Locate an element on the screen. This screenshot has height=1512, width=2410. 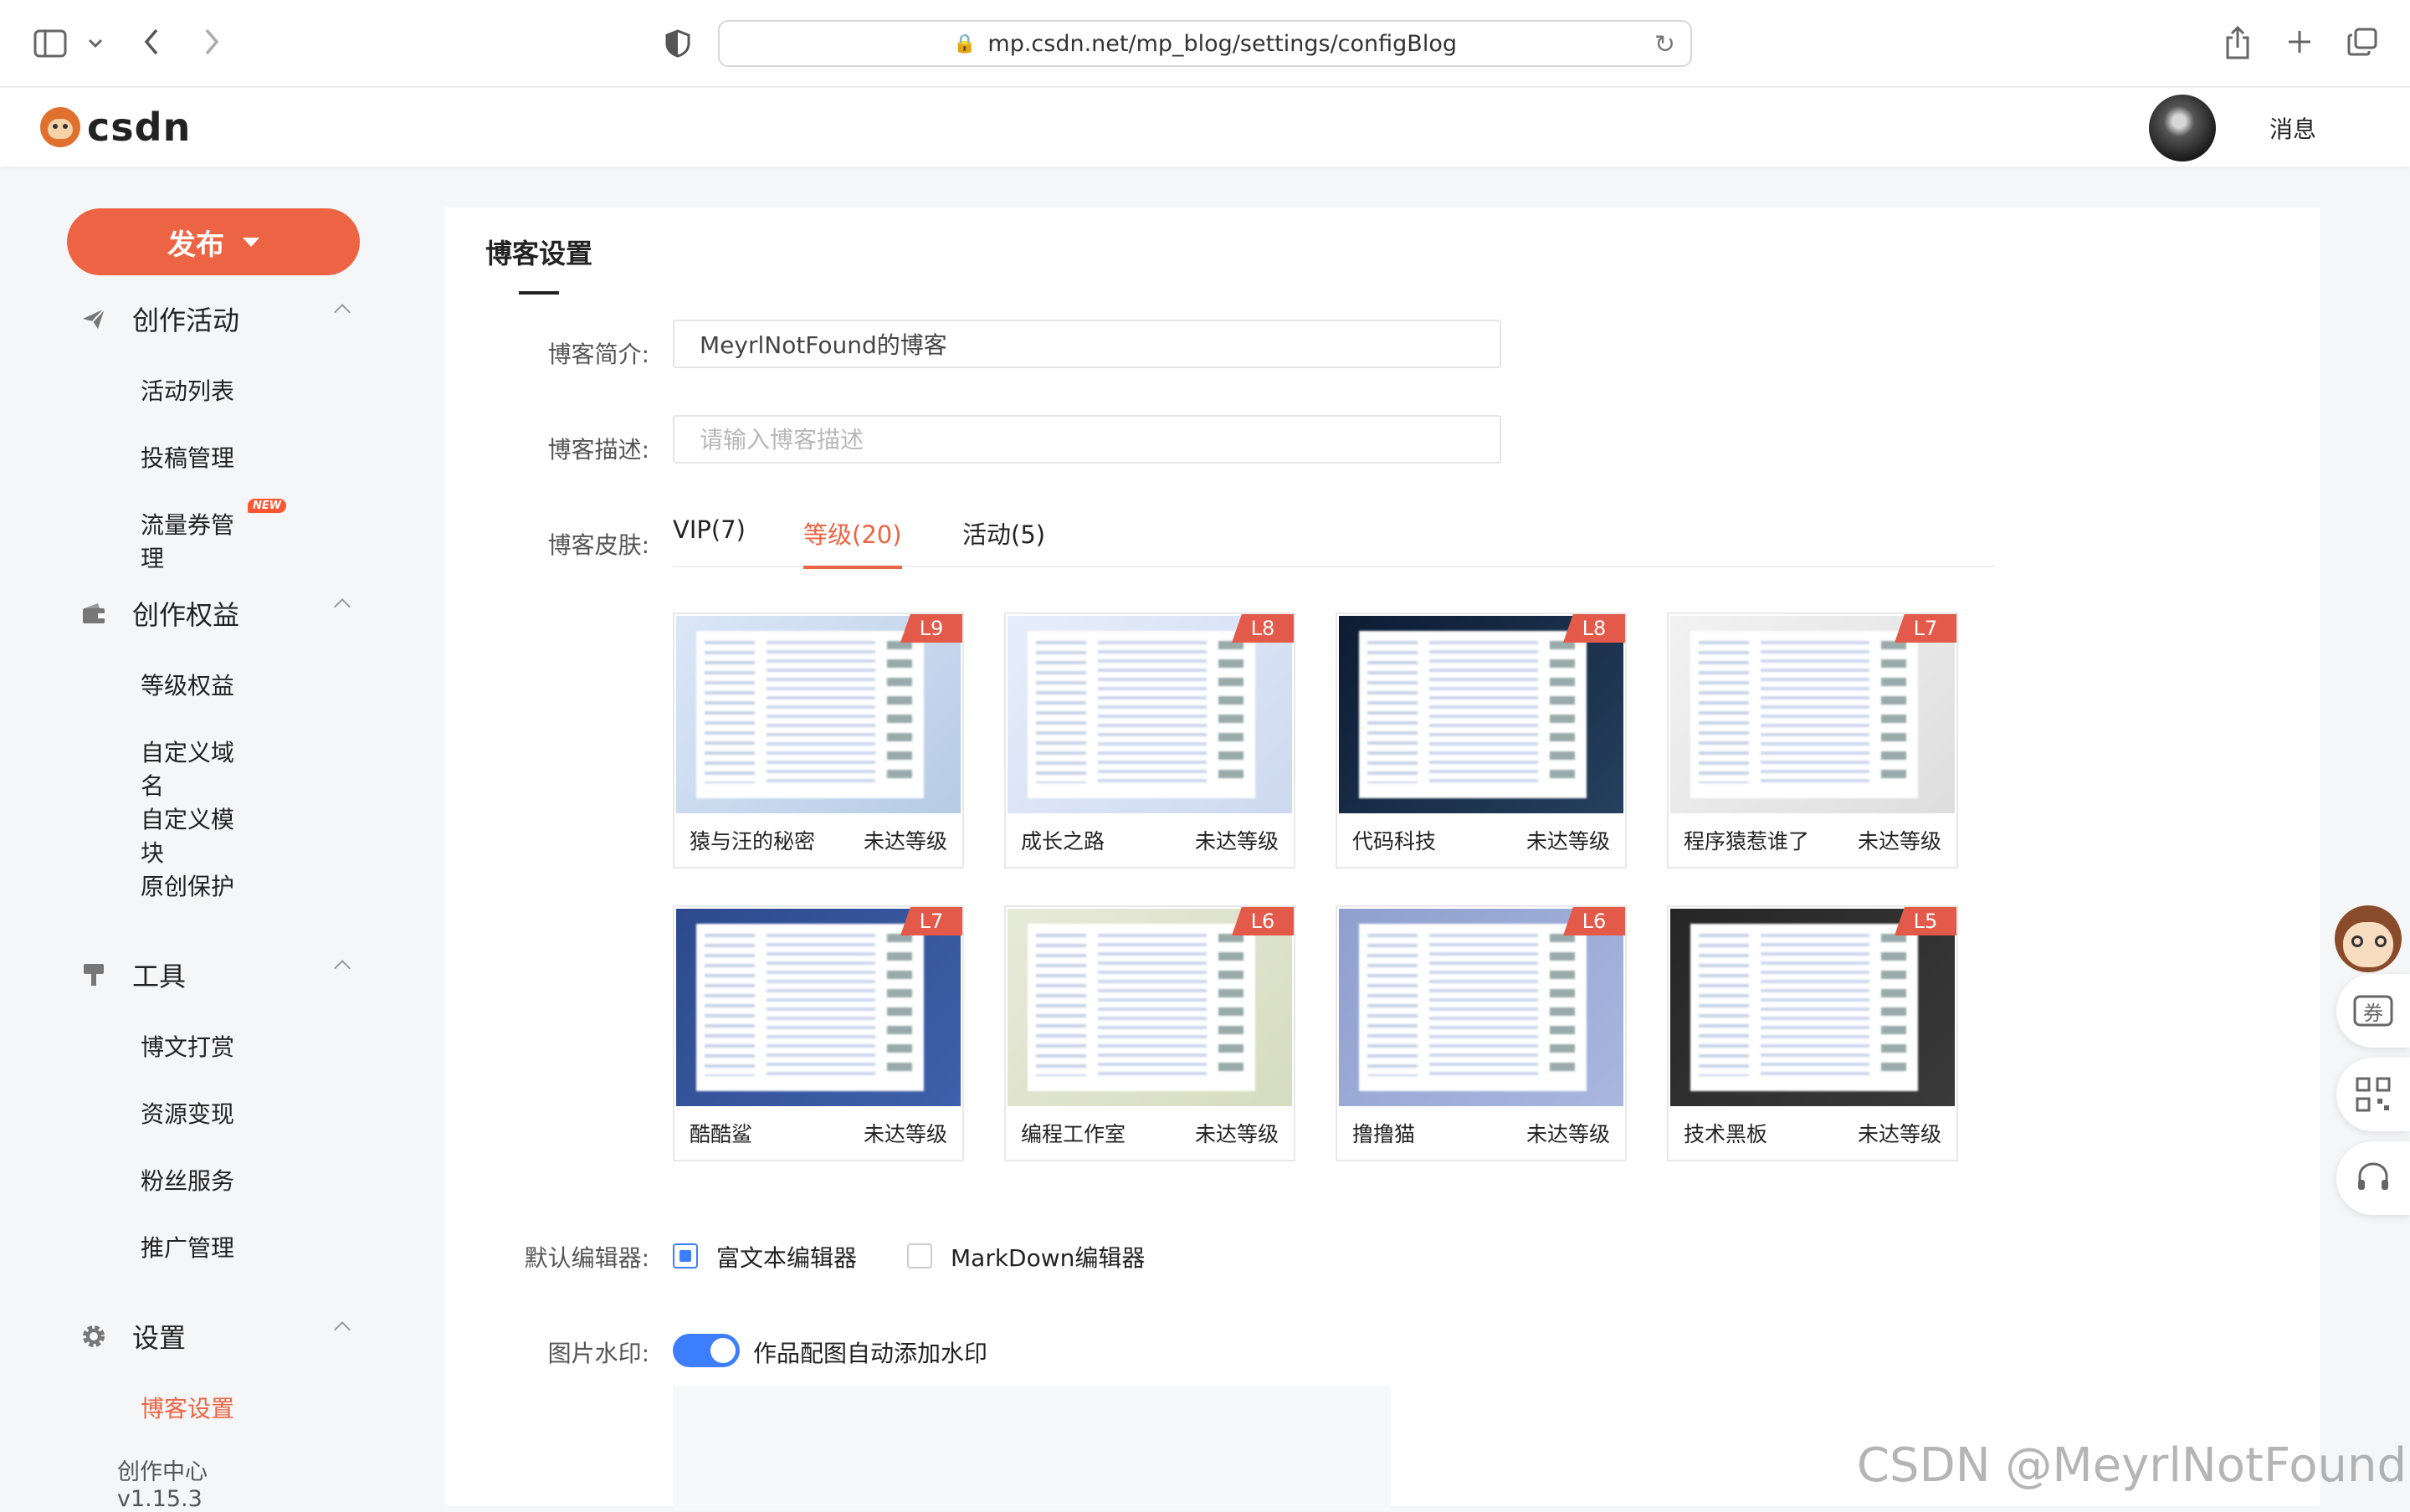
back-icon is located at coordinates (151, 42).